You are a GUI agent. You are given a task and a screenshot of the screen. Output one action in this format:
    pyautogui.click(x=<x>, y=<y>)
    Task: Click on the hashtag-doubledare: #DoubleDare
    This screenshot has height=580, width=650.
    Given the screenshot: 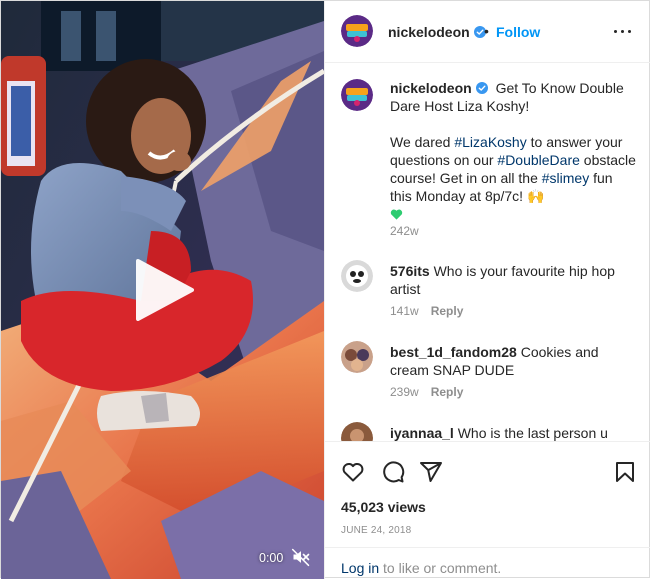 What is the action you would take?
    pyautogui.click(x=538, y=160)
    